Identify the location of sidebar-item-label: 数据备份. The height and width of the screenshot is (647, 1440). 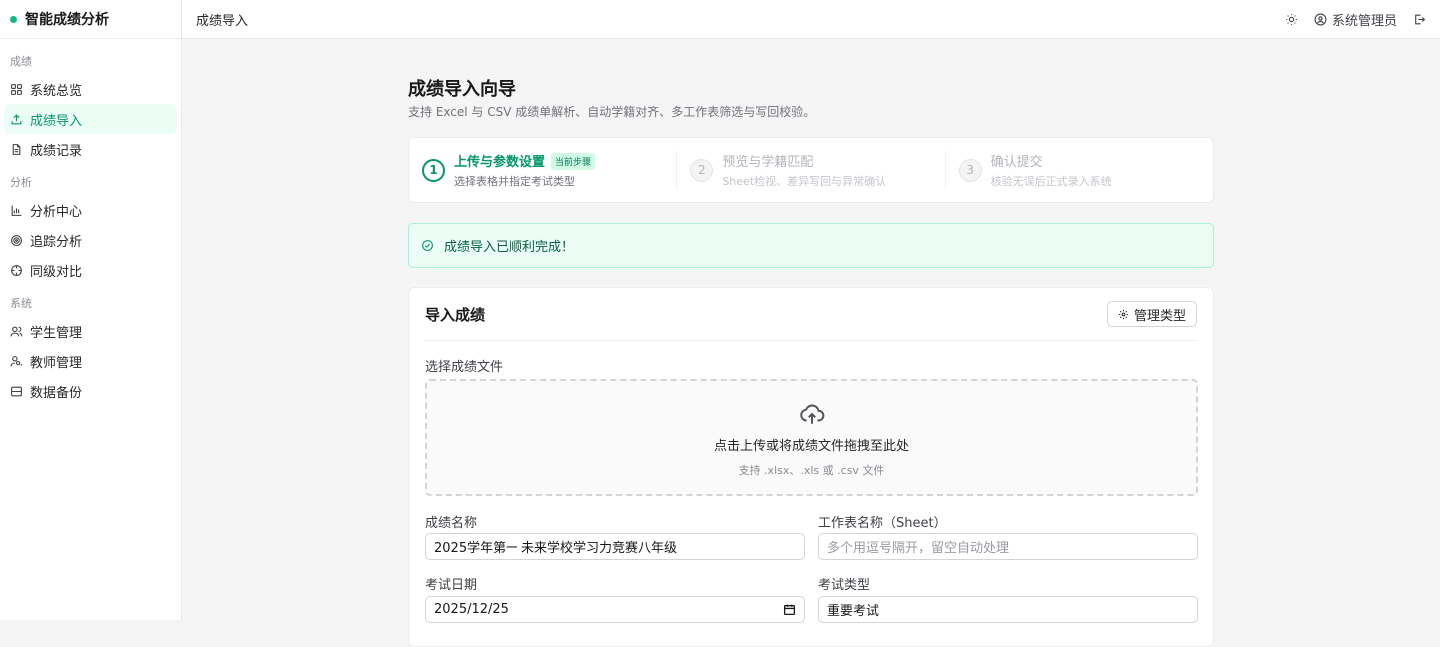
(56, 393).